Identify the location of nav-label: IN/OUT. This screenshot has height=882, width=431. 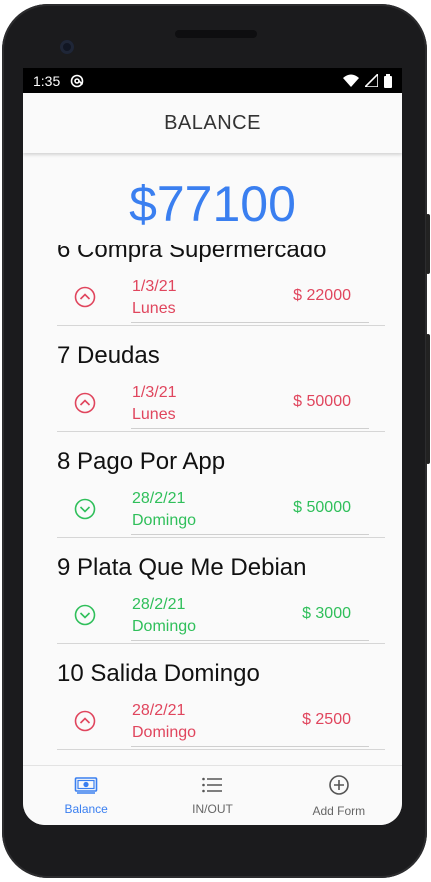
(212, 808).